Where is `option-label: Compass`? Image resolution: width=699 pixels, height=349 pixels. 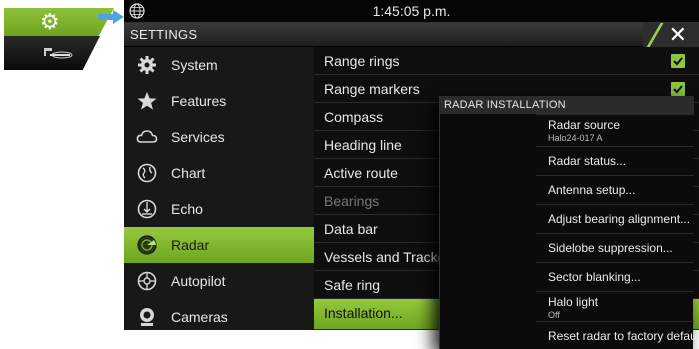
option-label: Compass is located at coordinates (354, 117).